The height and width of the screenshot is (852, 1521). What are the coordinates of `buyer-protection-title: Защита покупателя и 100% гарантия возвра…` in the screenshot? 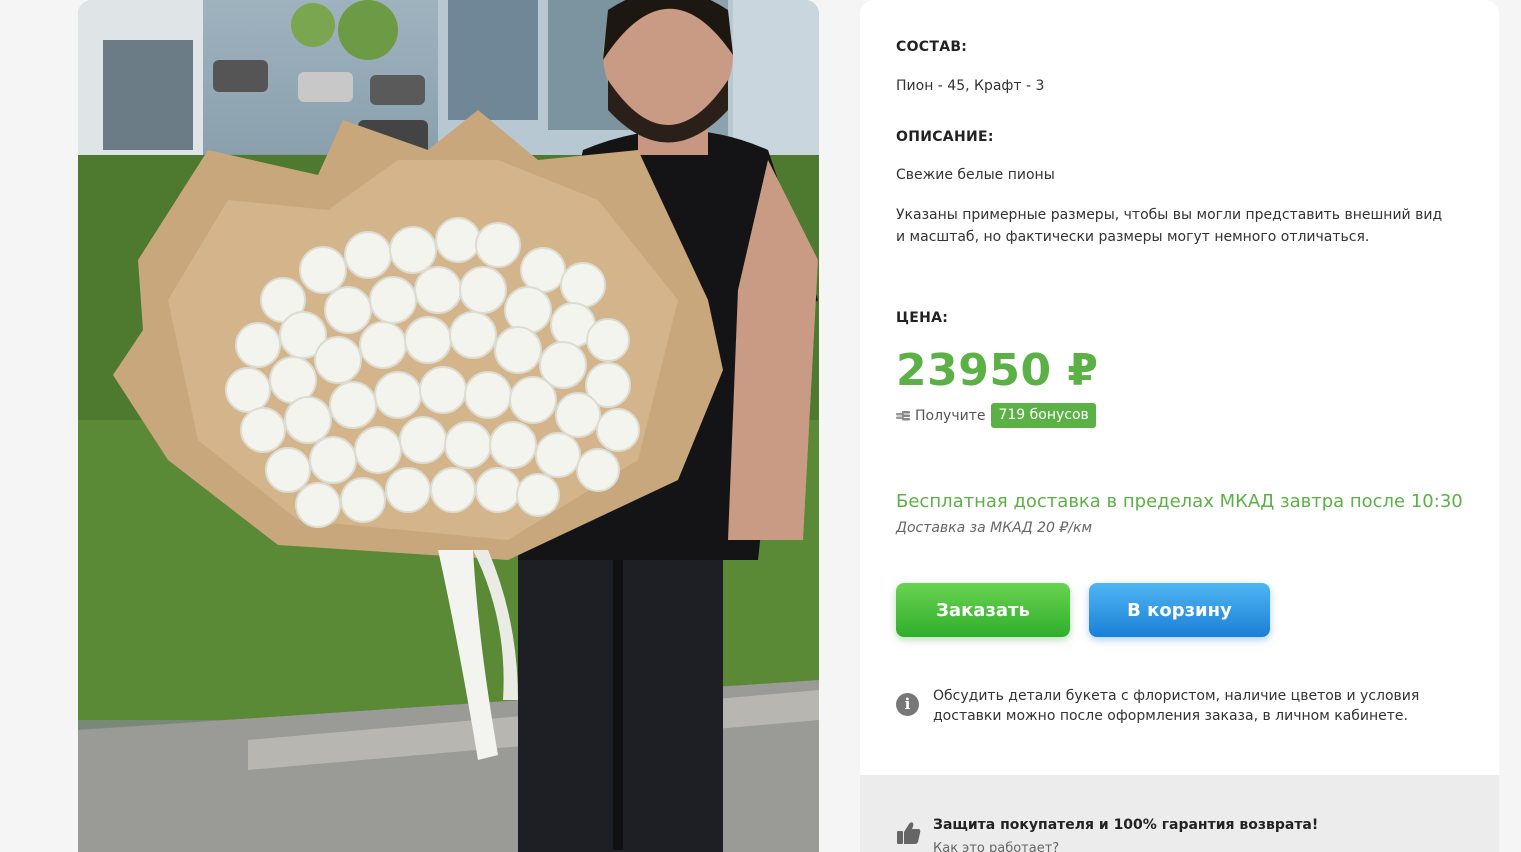 It's located at (1126, 825).